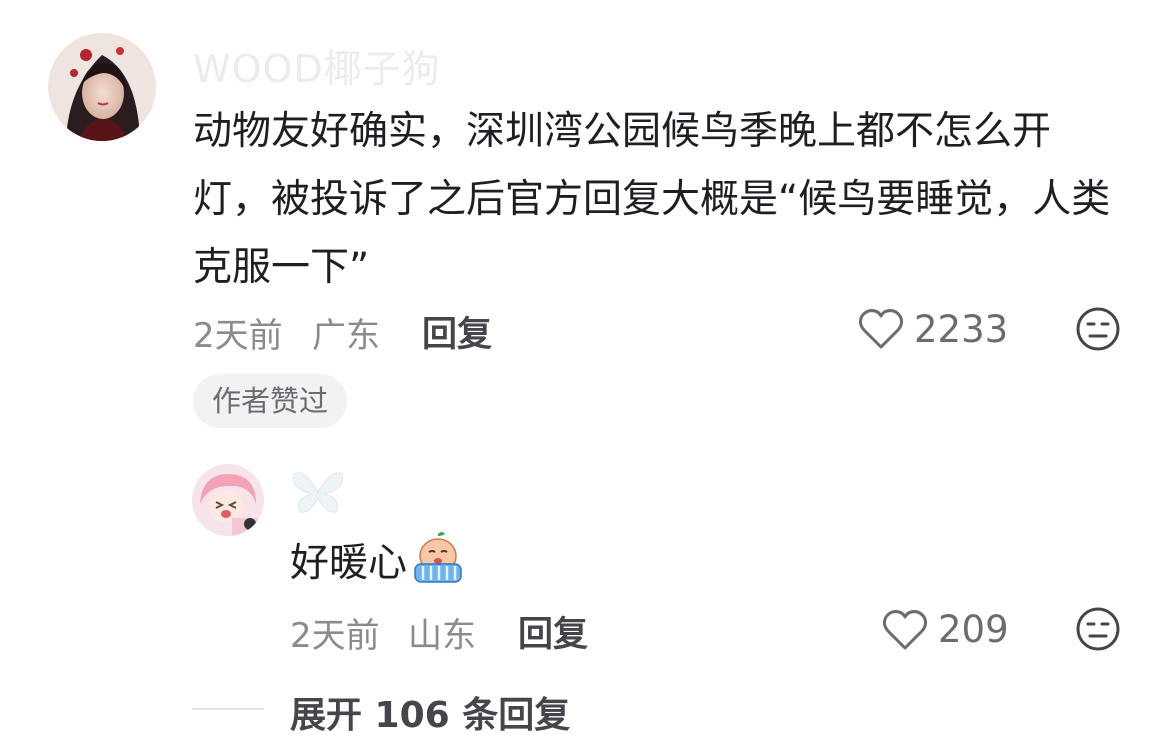 The width and height of the screenshot is (1170, 747). I want to click on like-count: 2233, so click(961, 329).